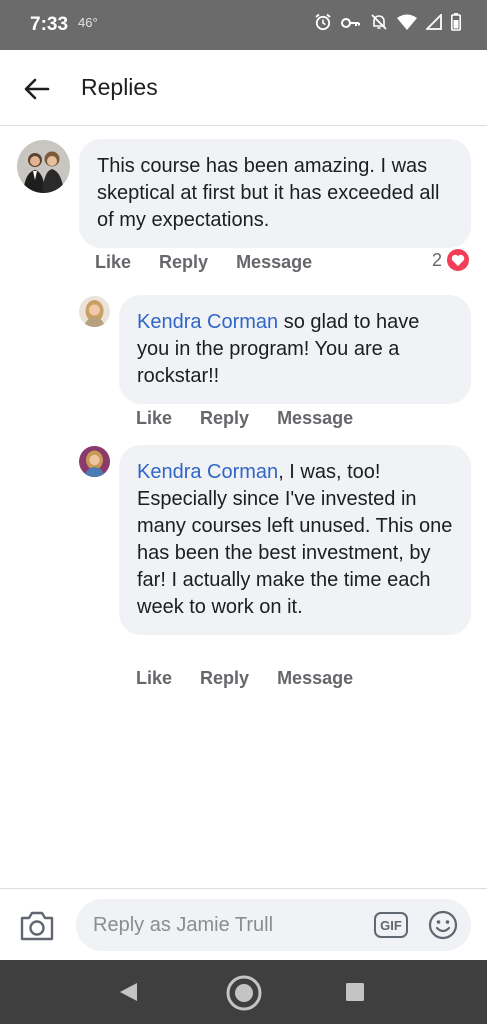  What do you see at coordinates (128, 992) in the screenshot?
I see `nav-back-icon` at bounding box center [128, 992].